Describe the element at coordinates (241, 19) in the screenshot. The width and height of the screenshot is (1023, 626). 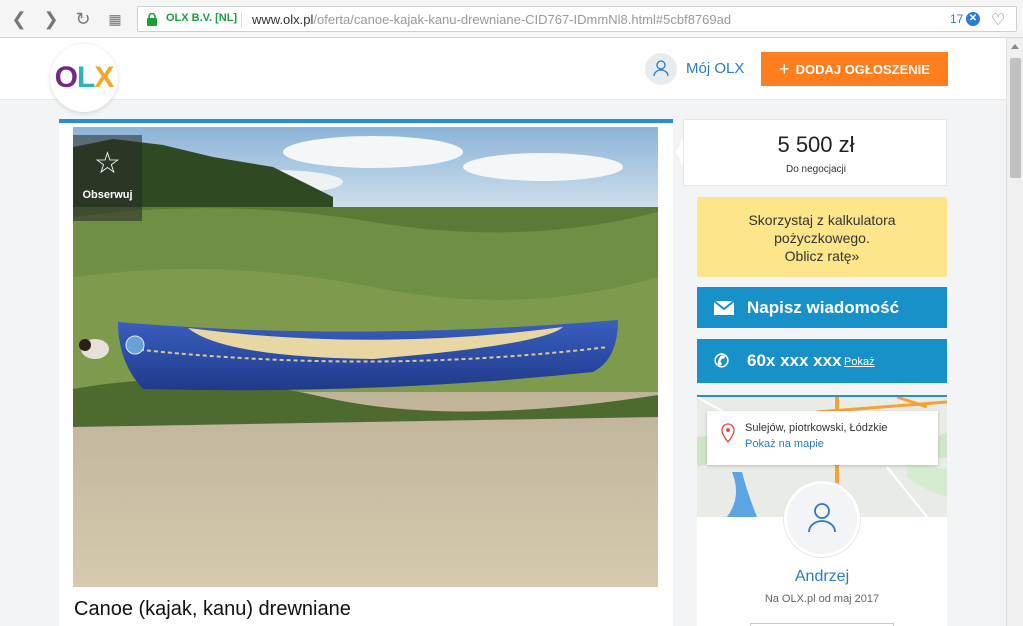
I see `divider` at that location.